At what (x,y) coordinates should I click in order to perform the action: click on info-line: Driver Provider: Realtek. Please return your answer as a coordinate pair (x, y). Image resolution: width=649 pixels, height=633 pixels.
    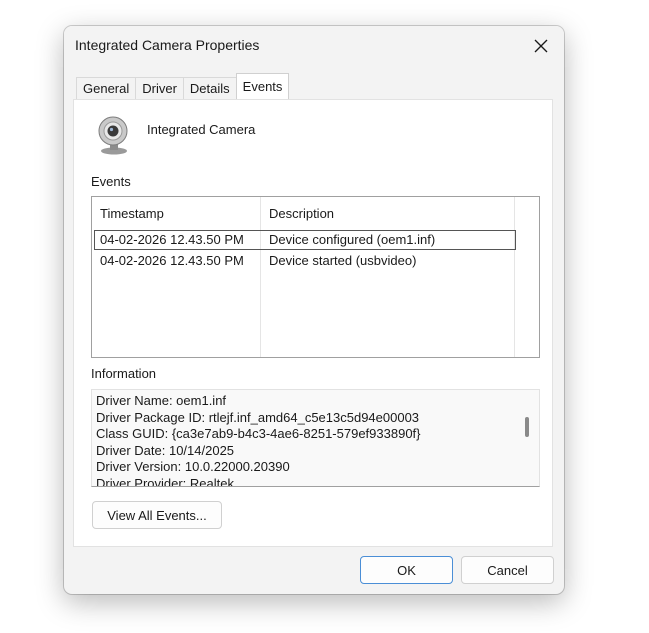
    Looking at the image, I should click on (165, 481).